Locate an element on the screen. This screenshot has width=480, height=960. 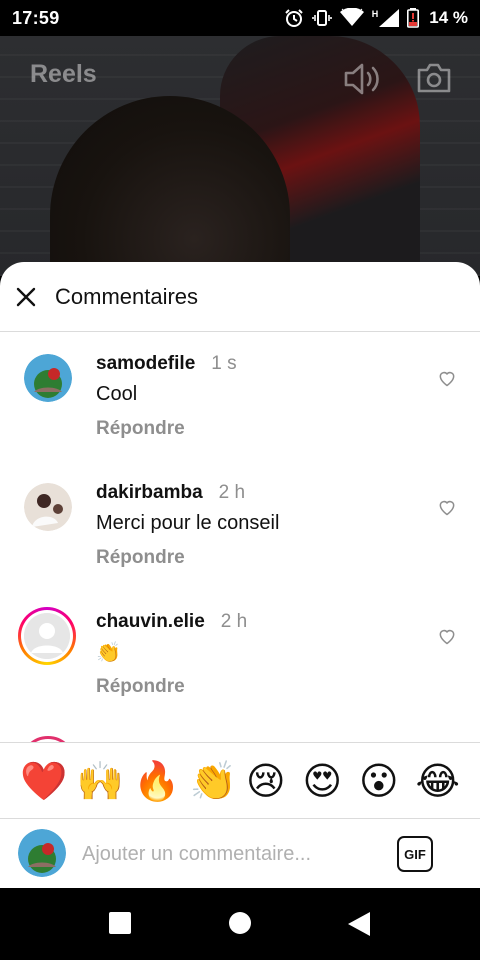
emoji-raised-hands-button: 🙌 is located at coordinates (105, 781).